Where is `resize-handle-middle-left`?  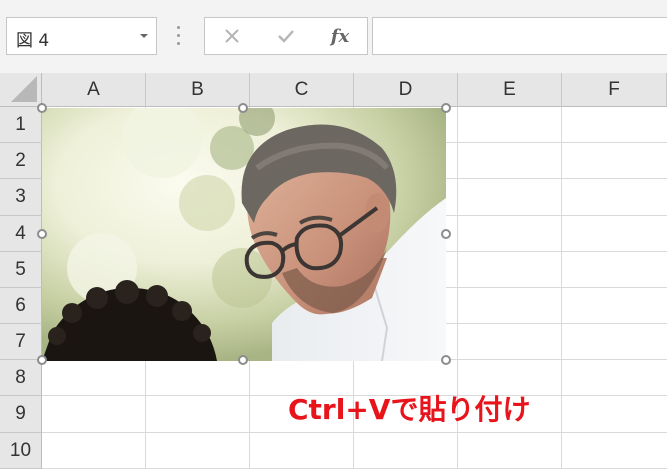 resize-handle-middle-left is located at coordinates (42, 234).